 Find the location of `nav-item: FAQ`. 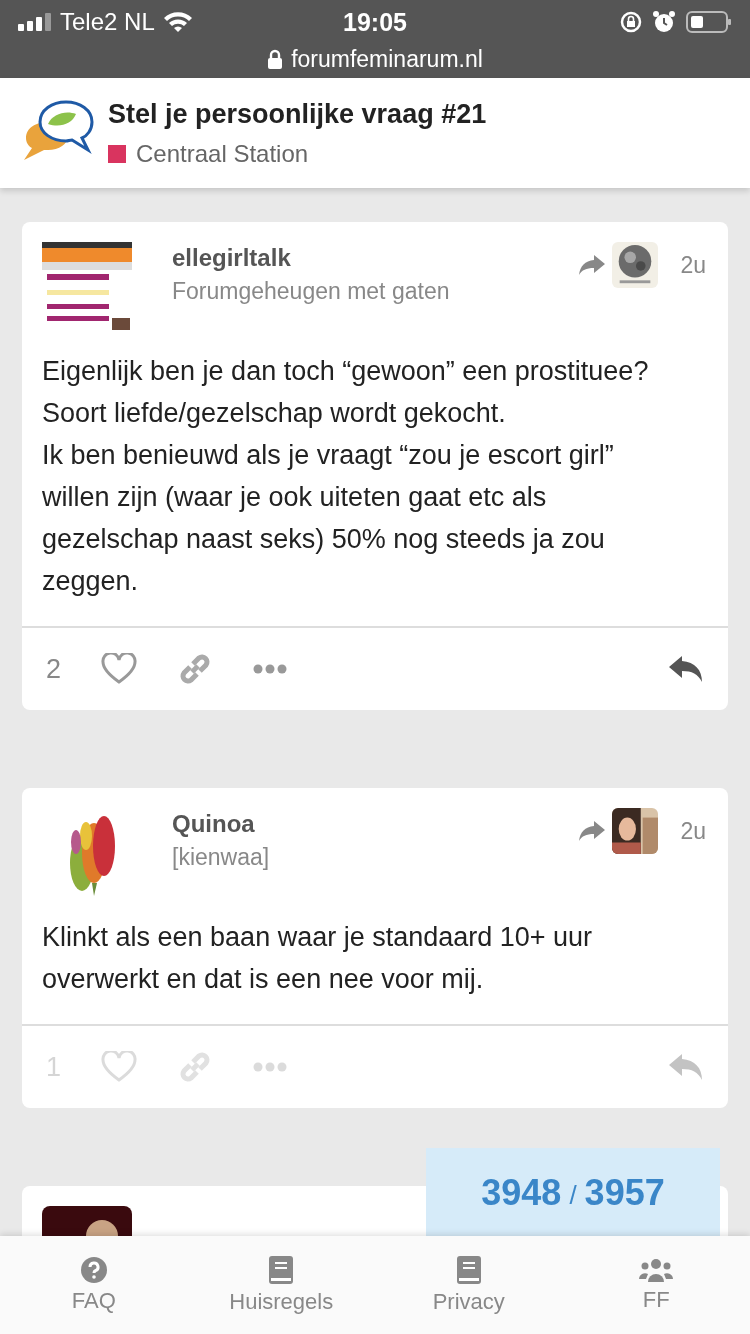

nav-item: FAQ is located at coordinates (94, 1285).